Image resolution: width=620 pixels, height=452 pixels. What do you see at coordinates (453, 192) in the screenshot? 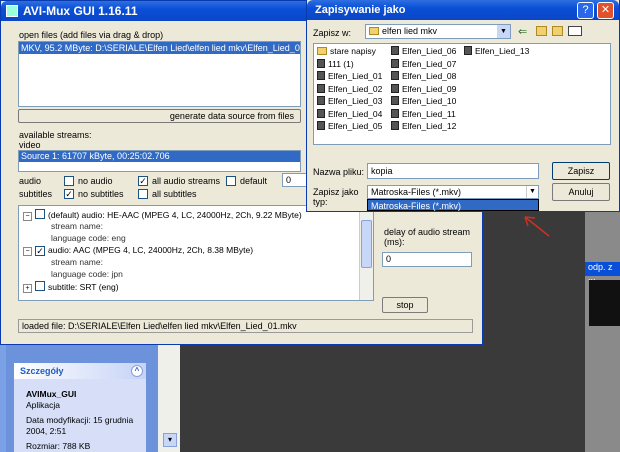
I see `save-as-type-select: Matroska-Files (*.mkv) ▼` at bounding box center [453, 192].